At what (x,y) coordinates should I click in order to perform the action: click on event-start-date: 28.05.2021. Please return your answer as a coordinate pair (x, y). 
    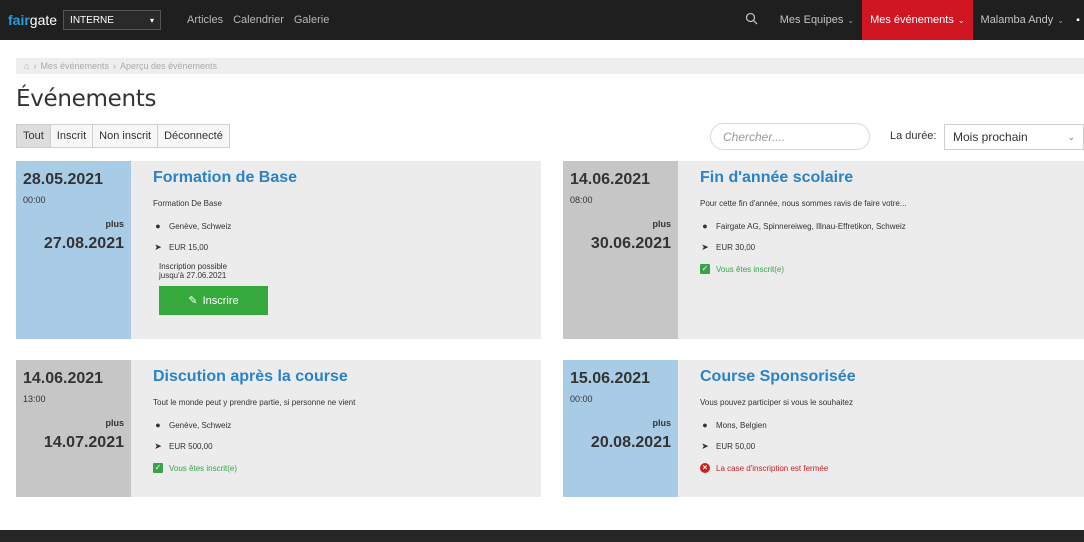
    Looking at the image, I should click on (63, 179).